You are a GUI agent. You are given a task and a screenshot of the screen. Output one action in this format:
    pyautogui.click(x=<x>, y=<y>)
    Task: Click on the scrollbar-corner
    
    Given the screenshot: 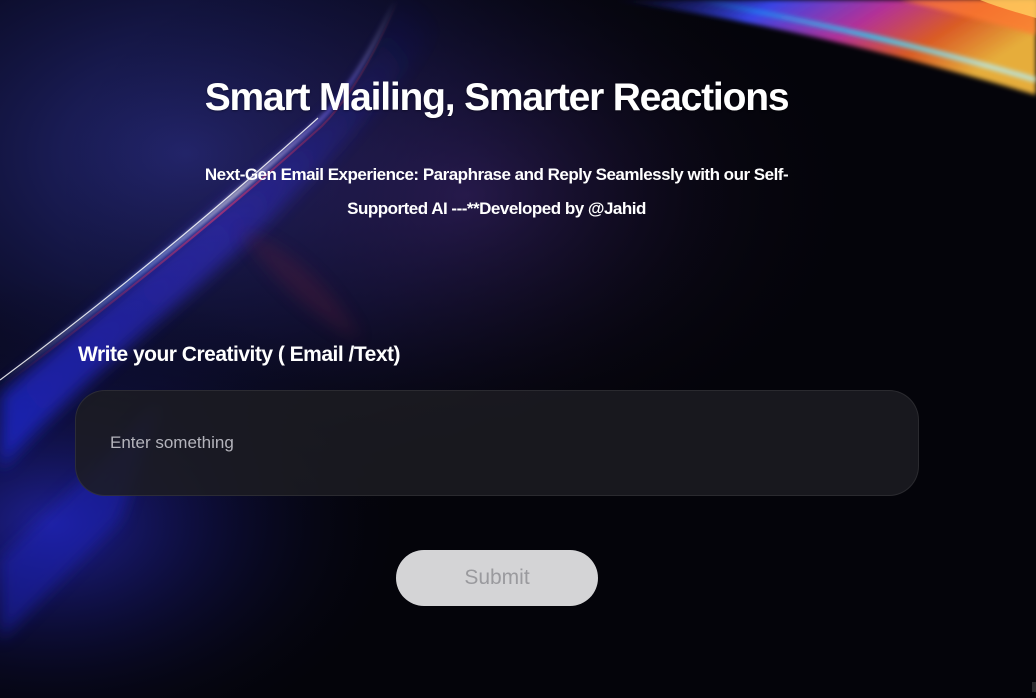 What is the action you would take?
    pyautogui.click(x=1034, y=687)
    